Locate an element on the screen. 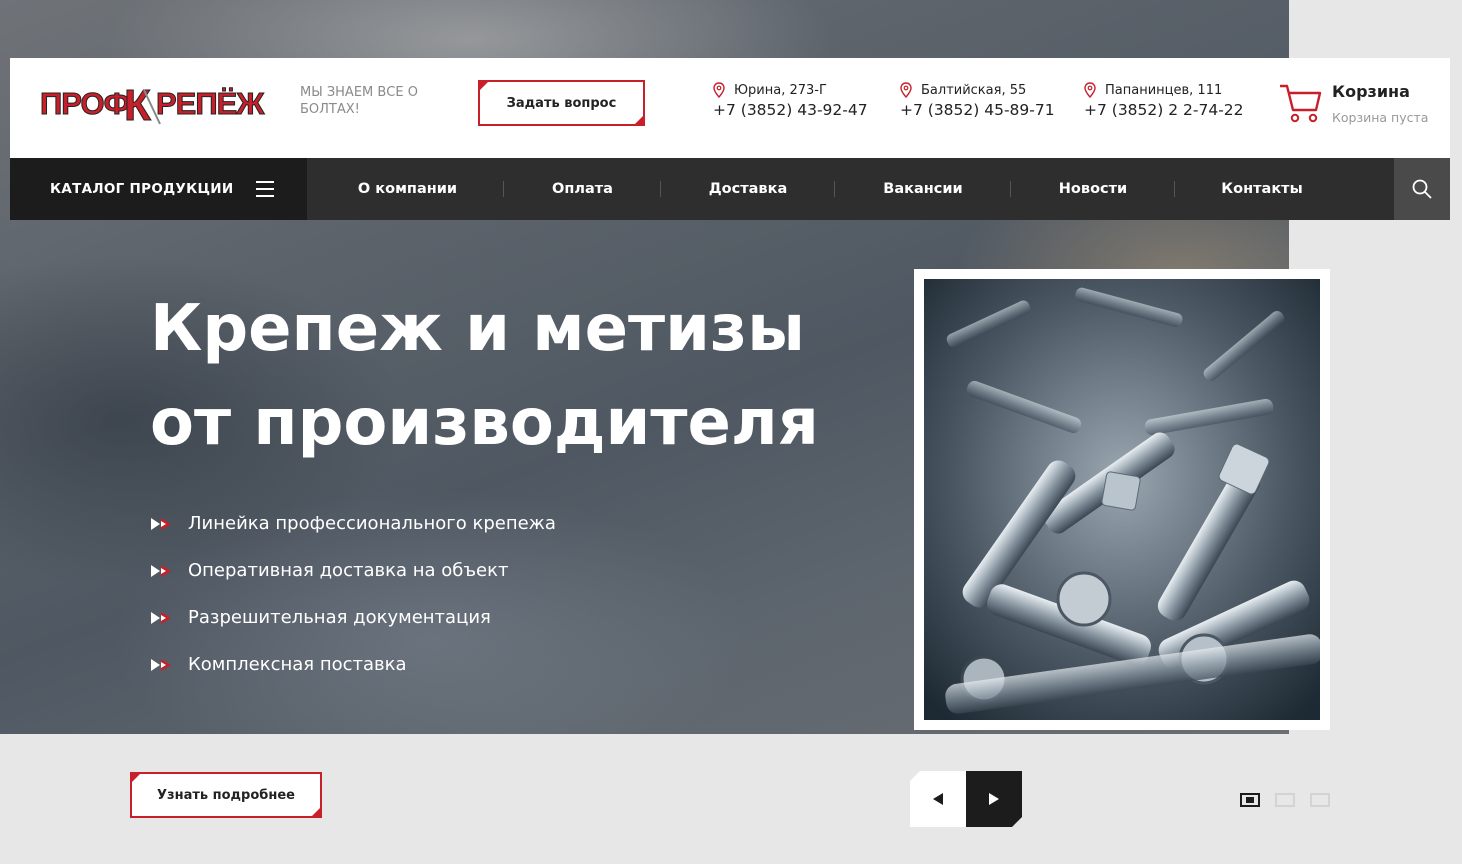  feature-text: Оперативная доставка на объект is located at coordinates (348, 570).